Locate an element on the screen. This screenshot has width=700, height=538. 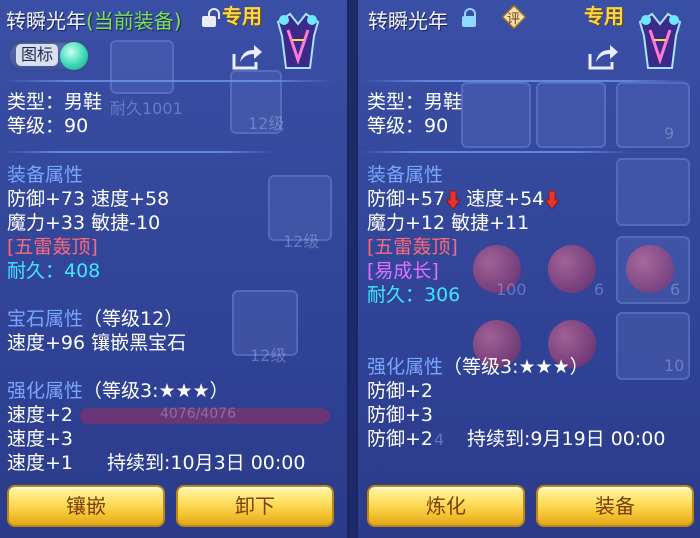
bg-hp-text: 4076/4076 is located at coordinates (198, 414).